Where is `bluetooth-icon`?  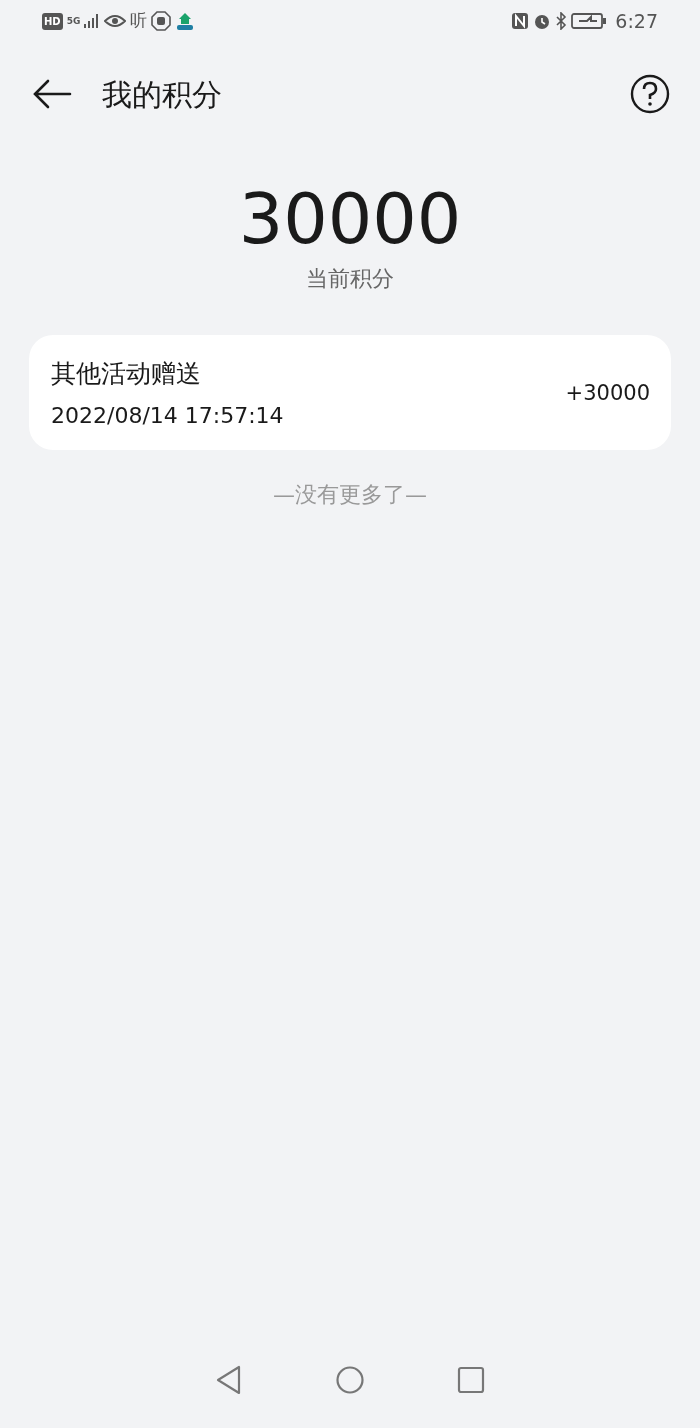 bluetooth-icon is located at coordinates (561, 21).